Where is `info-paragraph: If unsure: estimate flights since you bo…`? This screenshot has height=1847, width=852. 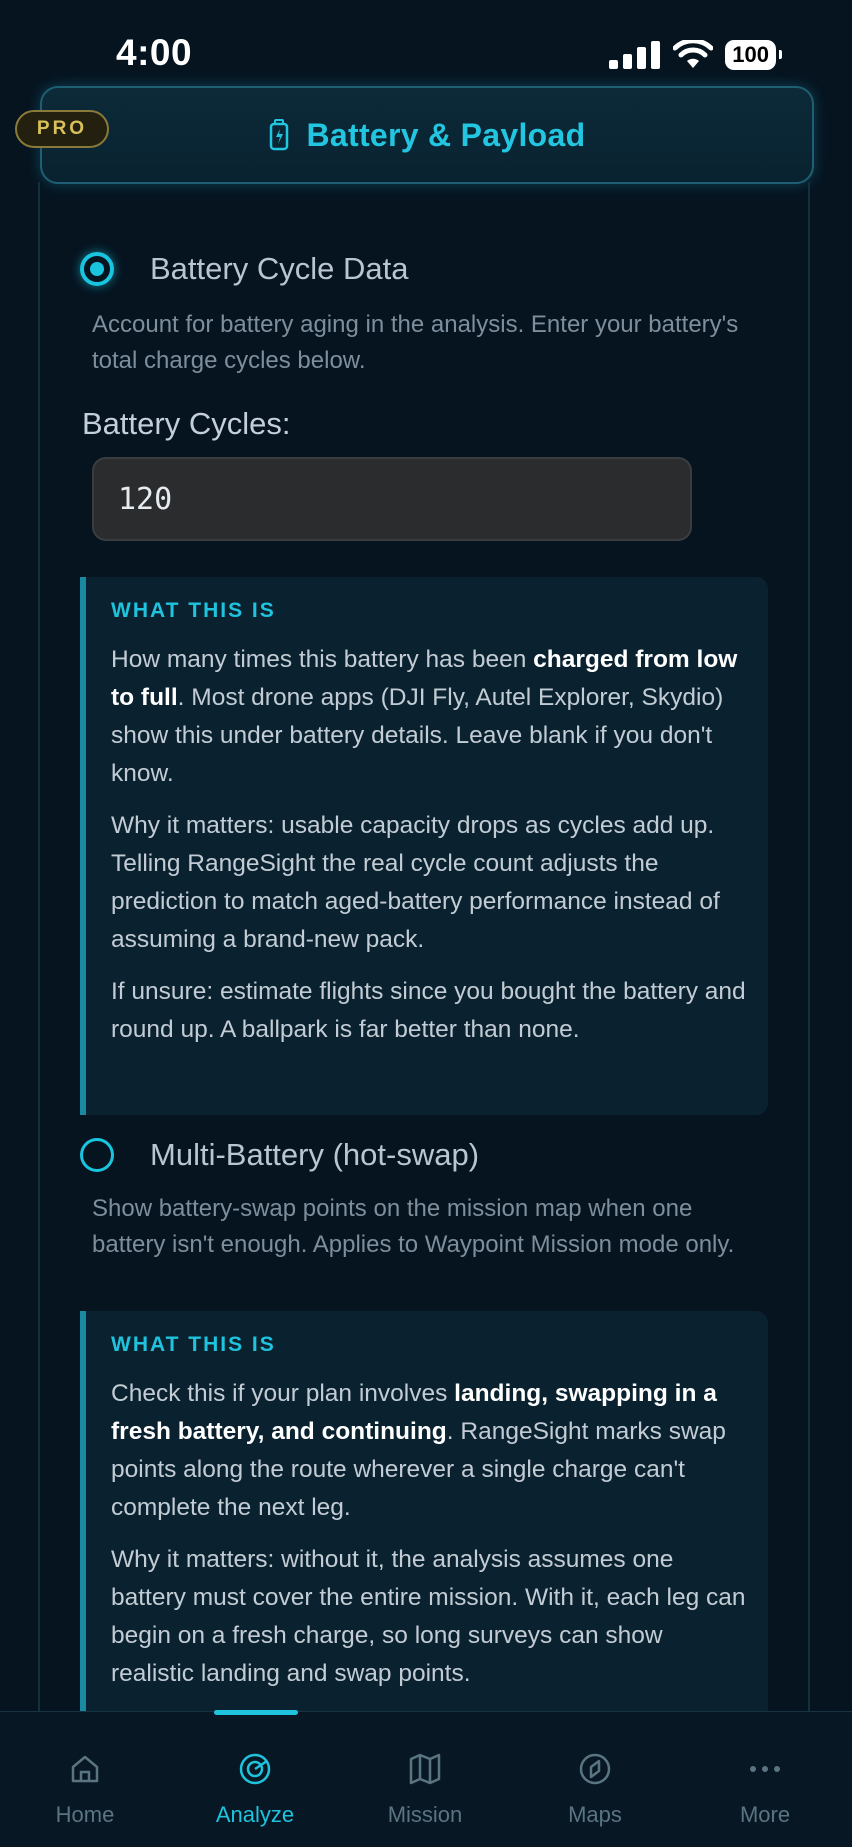
info-paragraph: If unsure: estimate flights since you bo… is located at coordinates (428, 1010).